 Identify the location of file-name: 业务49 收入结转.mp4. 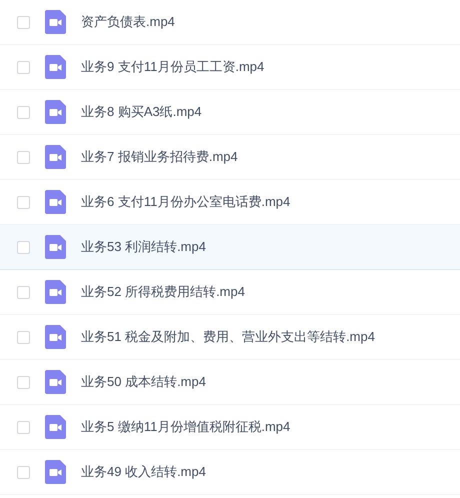
(143, 472).